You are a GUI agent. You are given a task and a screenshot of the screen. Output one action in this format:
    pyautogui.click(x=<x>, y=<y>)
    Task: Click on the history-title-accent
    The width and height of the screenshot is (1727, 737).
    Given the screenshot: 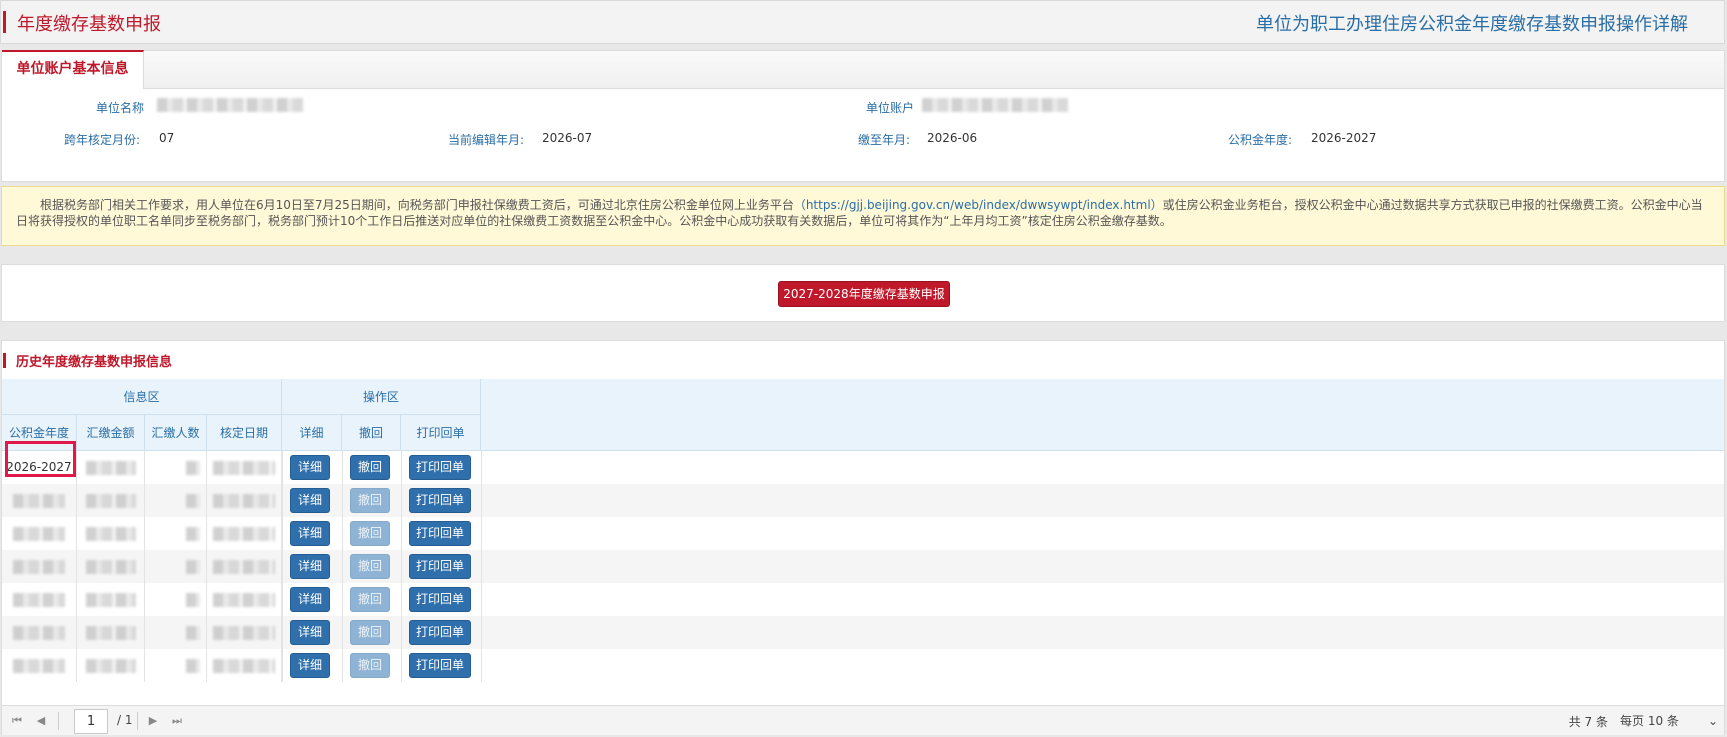 What is the action you would take?
    pyautogui.click(x=4, y=360)
    